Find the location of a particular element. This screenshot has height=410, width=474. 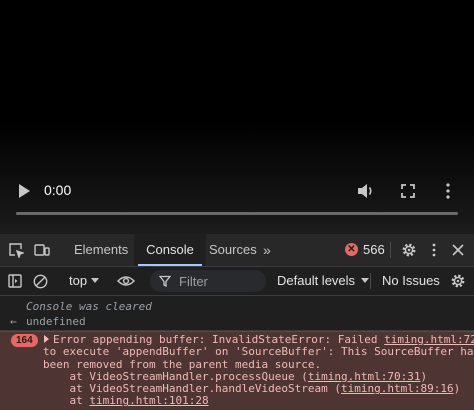

live-expression-button is located at coordinates (126, 281).